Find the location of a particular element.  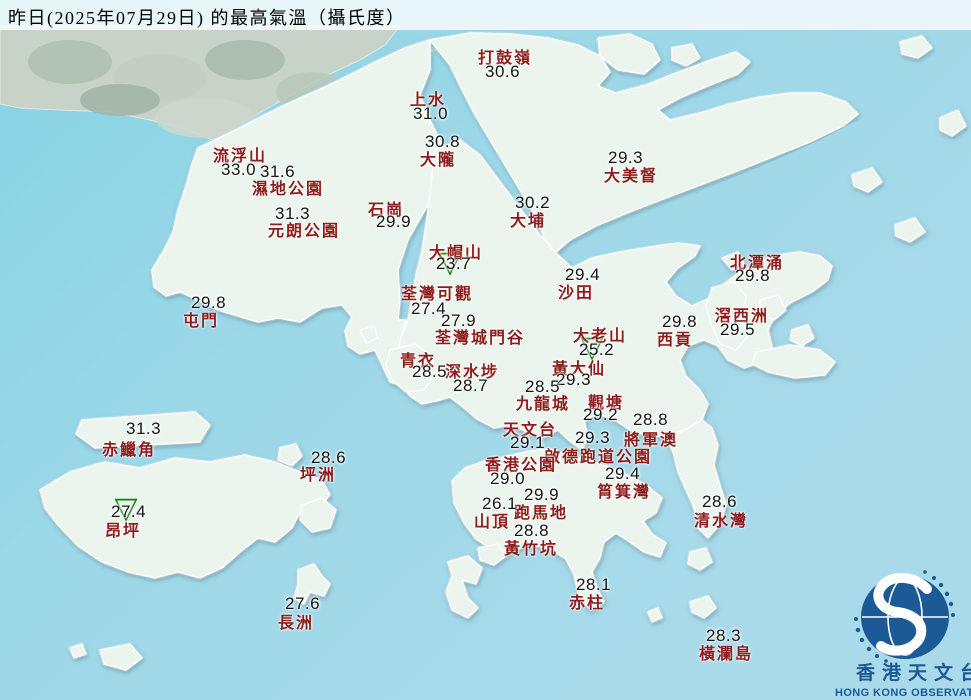

station-temperature: 29.5 is located at coordinates (738, 329).